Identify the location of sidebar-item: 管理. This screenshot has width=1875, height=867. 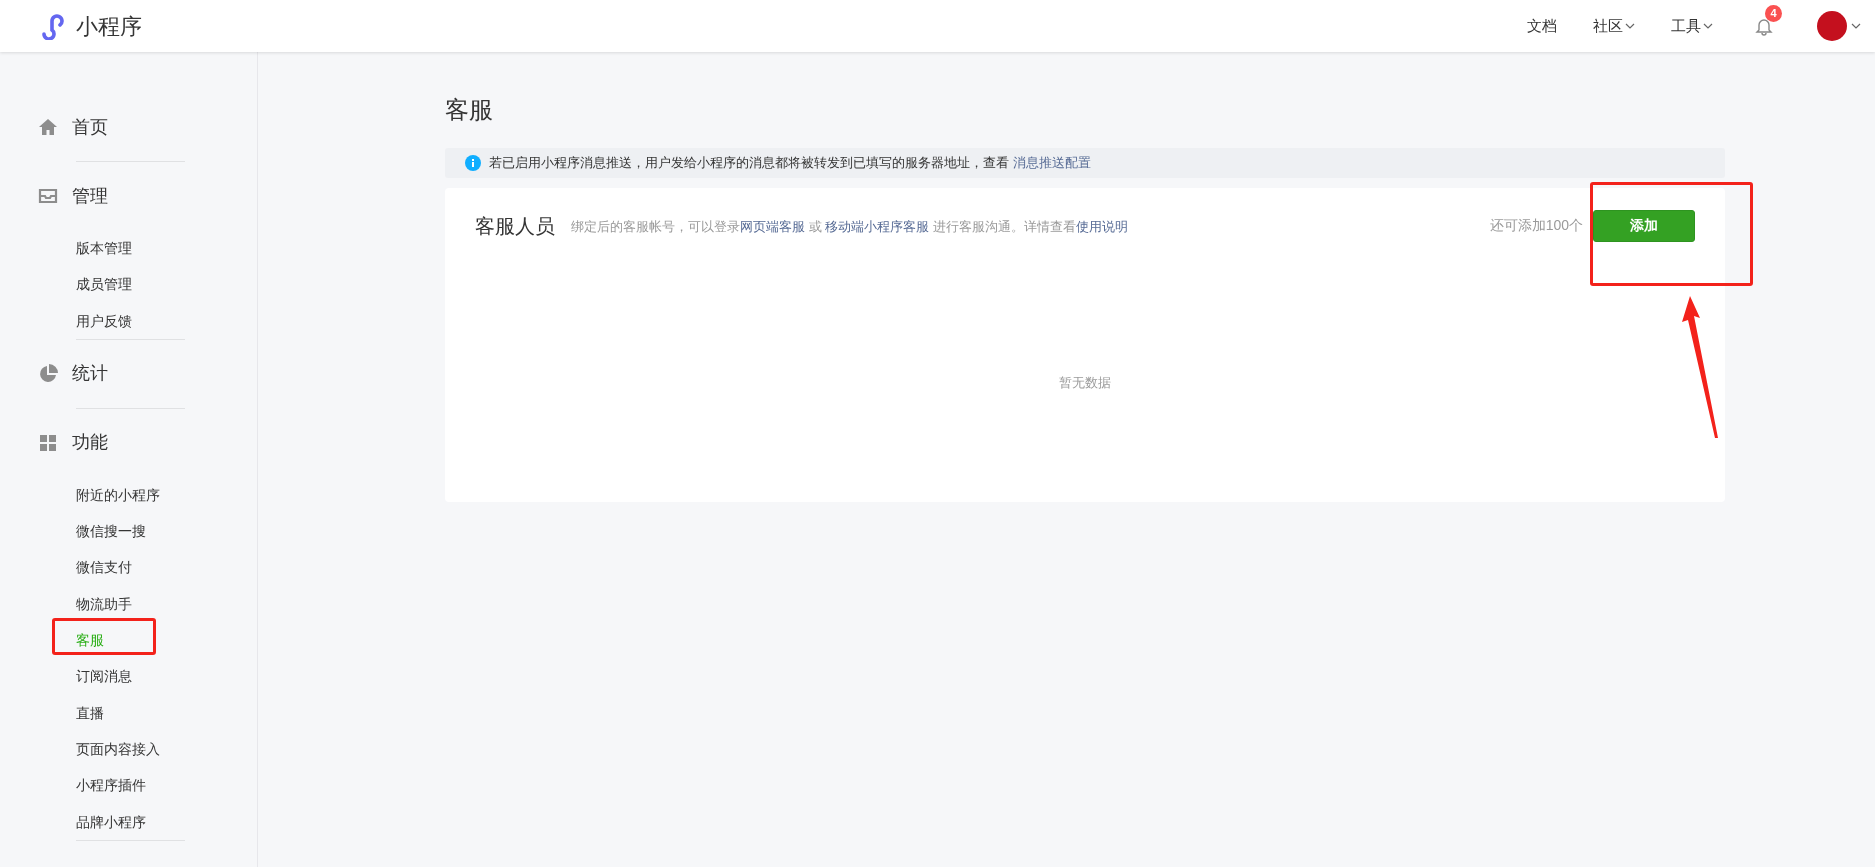
(90, 196).